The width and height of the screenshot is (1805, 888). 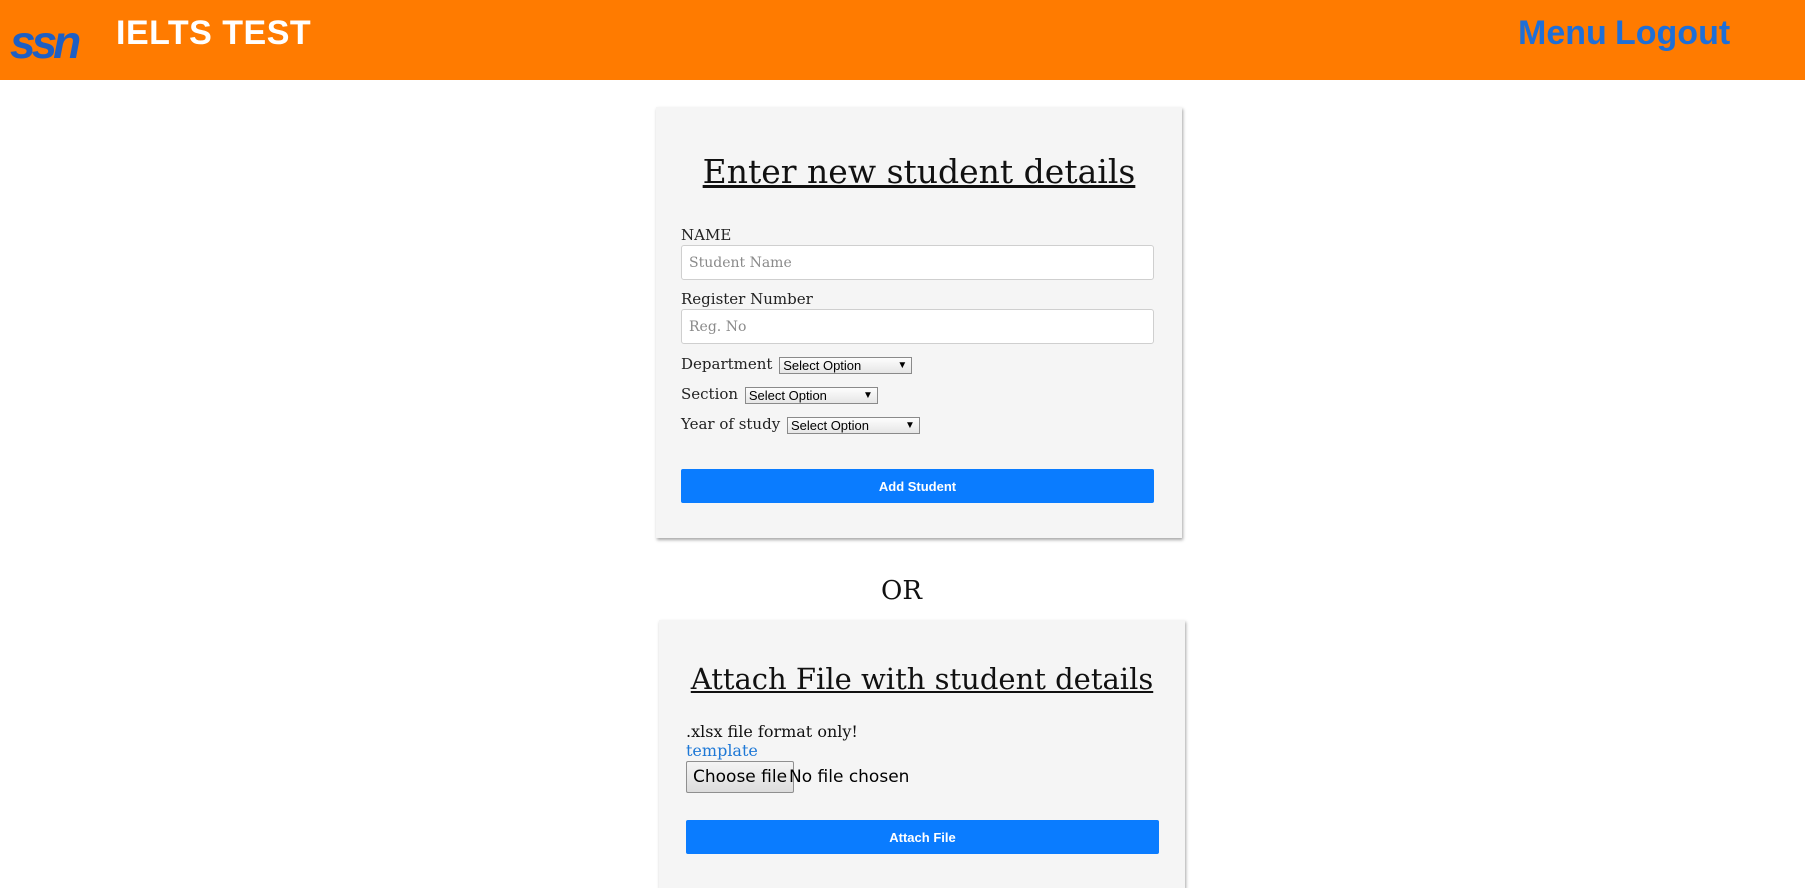 What do you see at coordinates (722, 750) in the screenshot?
I see `template-link: template` at bounding box center [722, 750].